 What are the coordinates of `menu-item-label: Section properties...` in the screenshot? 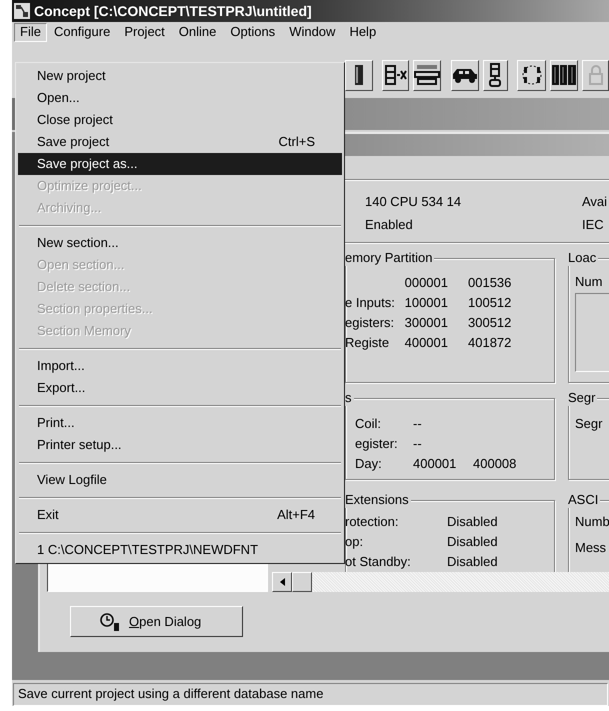 It's located at (95, 309).